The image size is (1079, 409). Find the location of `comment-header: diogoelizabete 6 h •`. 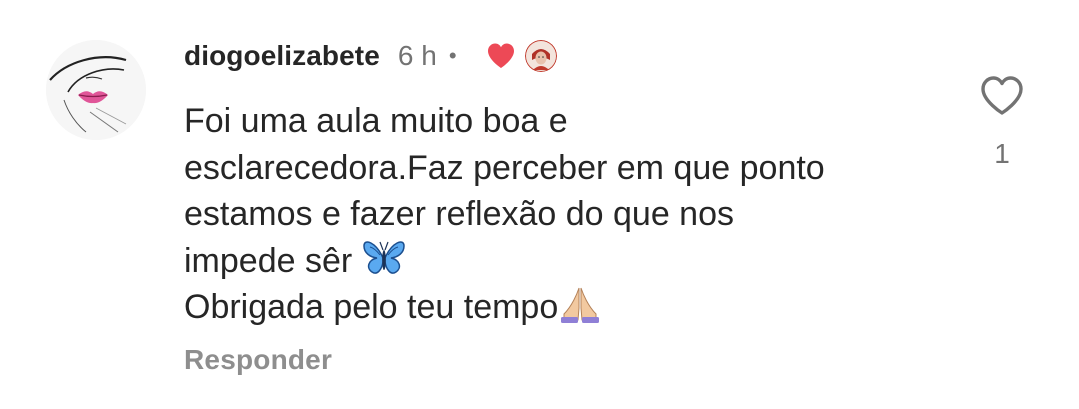

comment-header: diogoelizabete 6 h • is located at coordinates (370, 56).